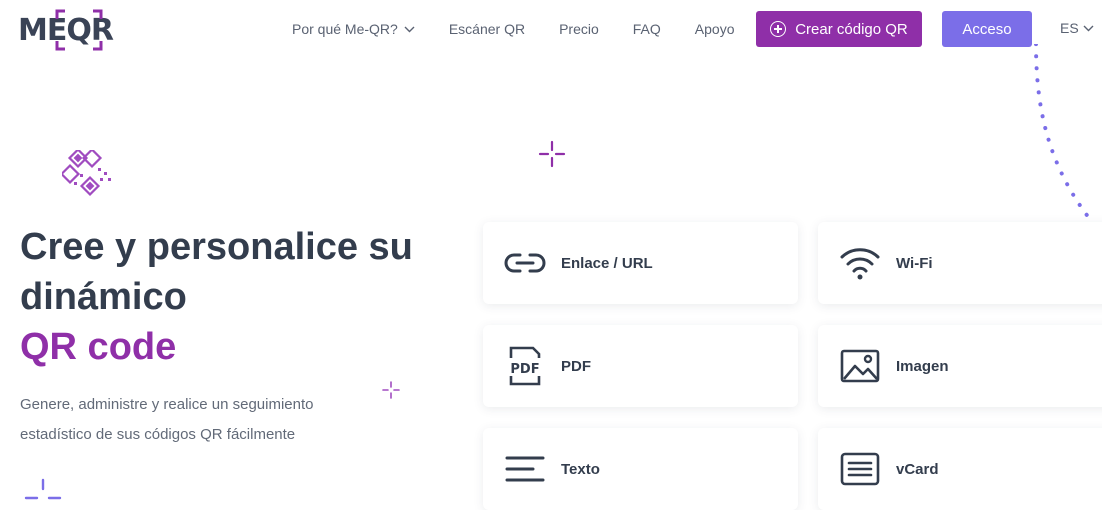 The height and width of the screenshot is (510, 1102). I want to click on pdf-icon: PDF, so click(525, 366).